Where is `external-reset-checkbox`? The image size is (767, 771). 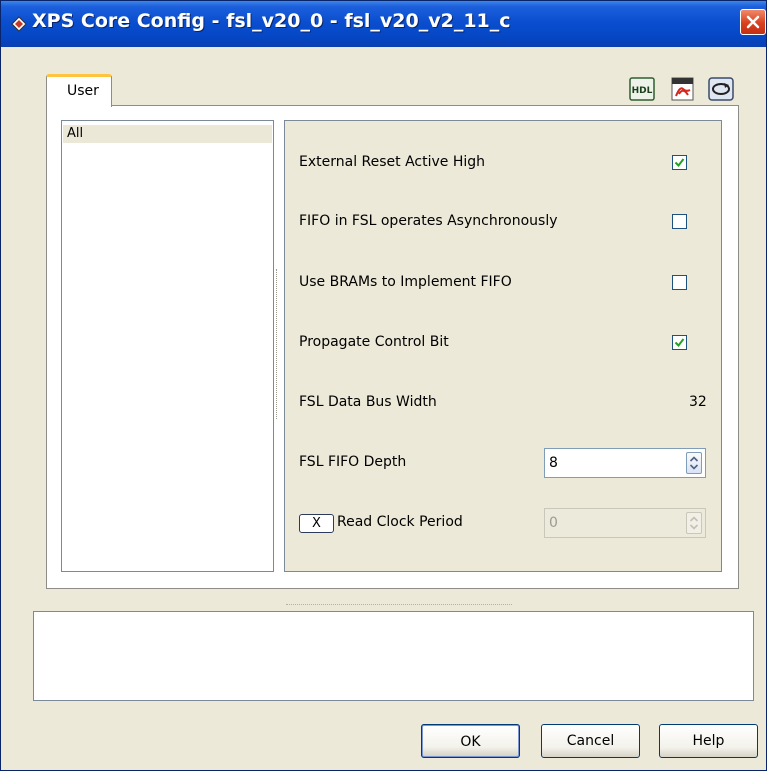 external-reset-checkbox is located at coordinates (679, 162).